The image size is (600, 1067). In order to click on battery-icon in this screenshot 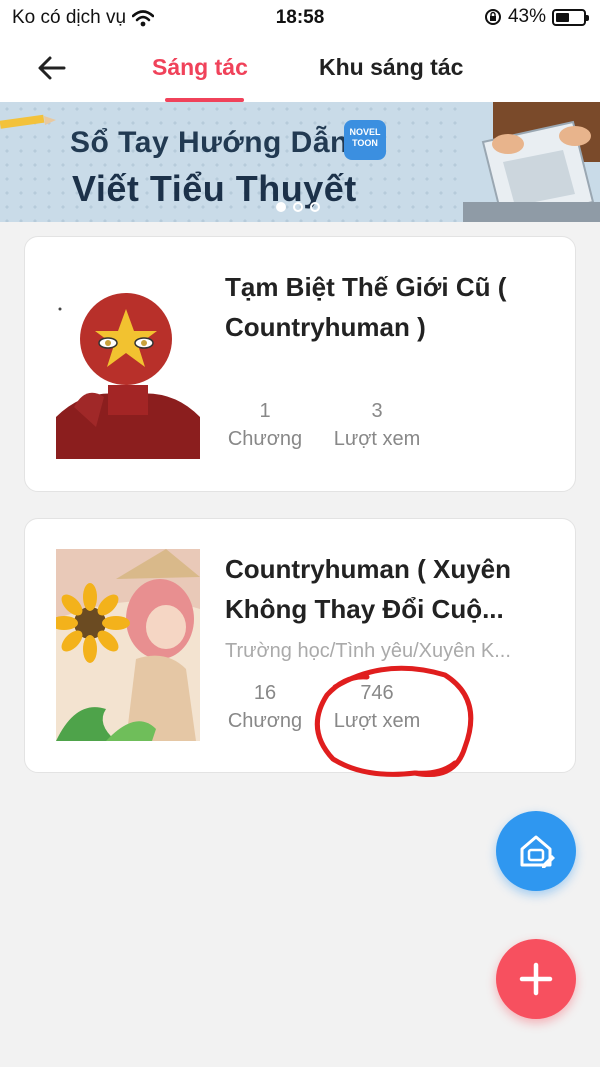, I will do `click(570, 17)`.